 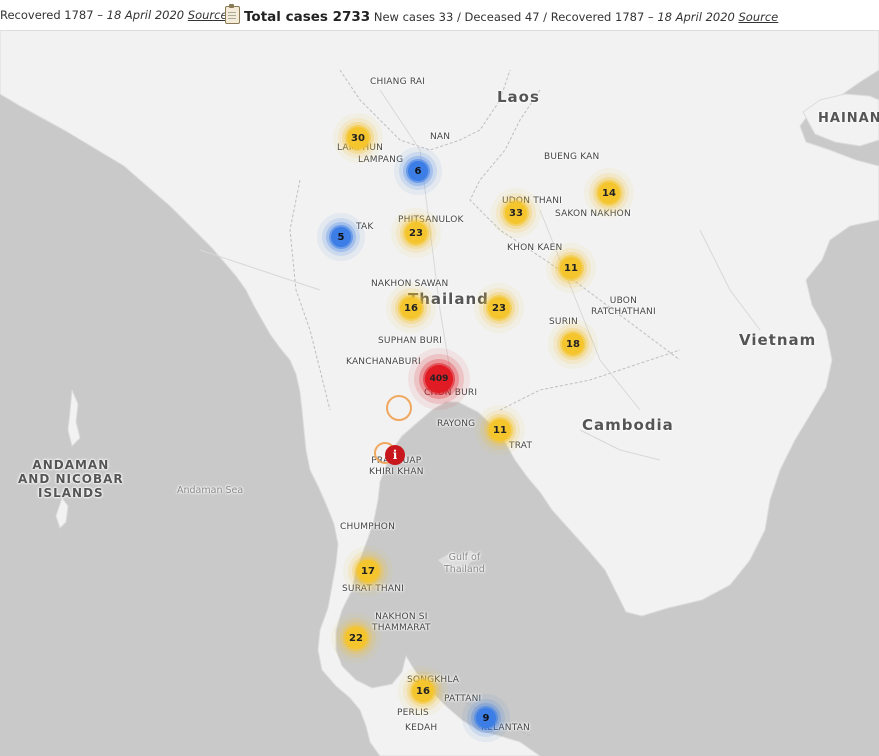 I want to click on case-cluster-marker: 17, so click(x=368, y=571).